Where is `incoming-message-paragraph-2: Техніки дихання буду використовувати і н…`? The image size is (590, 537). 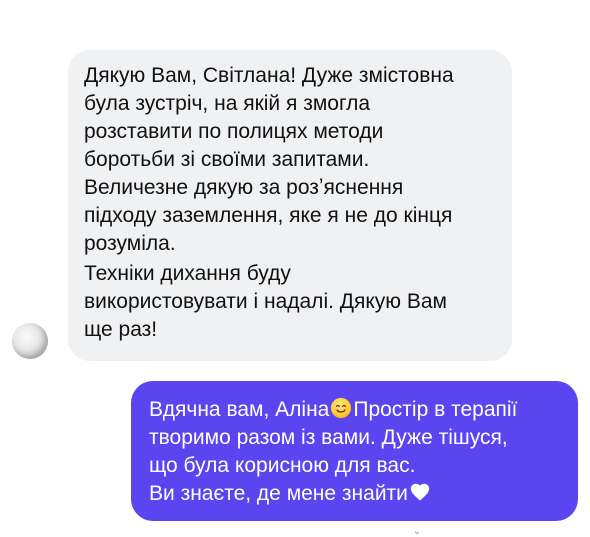
incoming-message-paragraph-2: Техніки дихання буду використовувати і н… is located at coordinates (265, 301).